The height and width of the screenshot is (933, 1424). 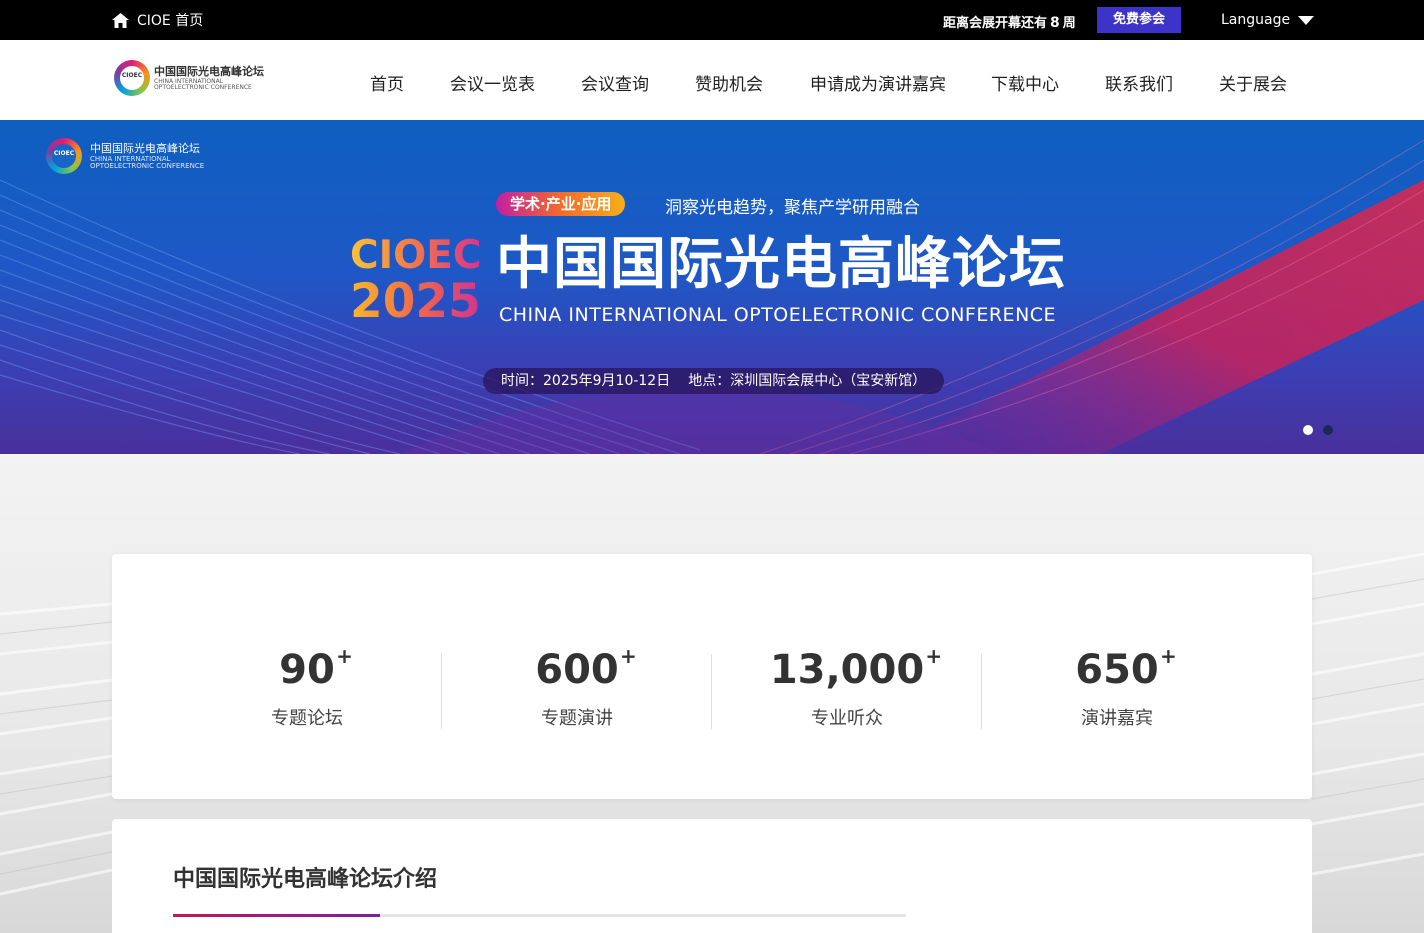 I want to click on countdown: 距离会展开幕还有 8 周, so click(x=1009, y=21).